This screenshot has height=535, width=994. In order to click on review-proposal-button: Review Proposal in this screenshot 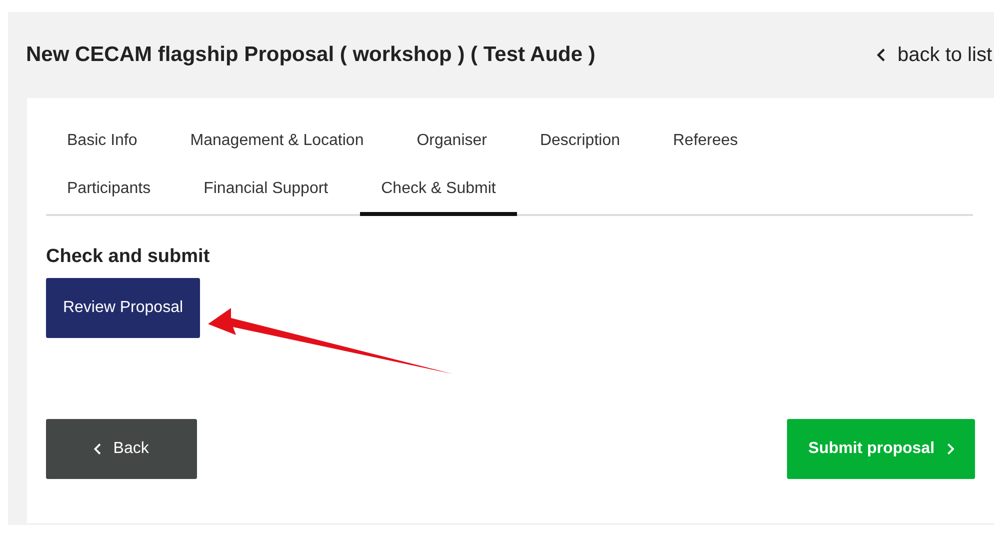, I will do `click(123, 308)`.